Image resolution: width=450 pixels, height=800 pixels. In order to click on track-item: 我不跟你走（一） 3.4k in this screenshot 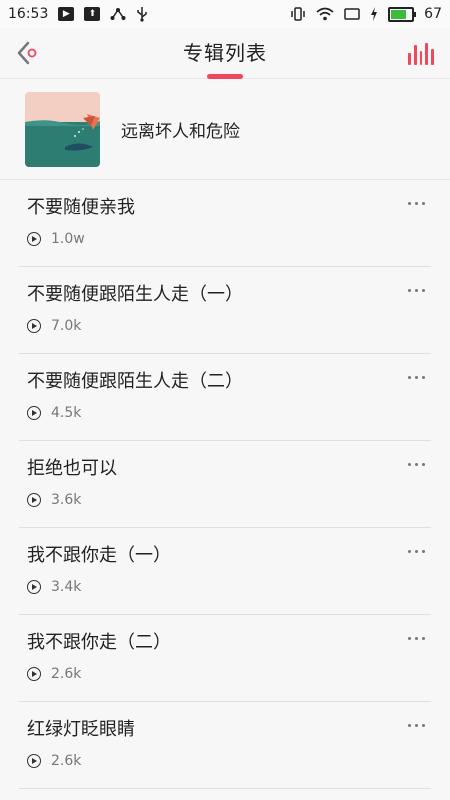, I will do `click(225, 571)`.